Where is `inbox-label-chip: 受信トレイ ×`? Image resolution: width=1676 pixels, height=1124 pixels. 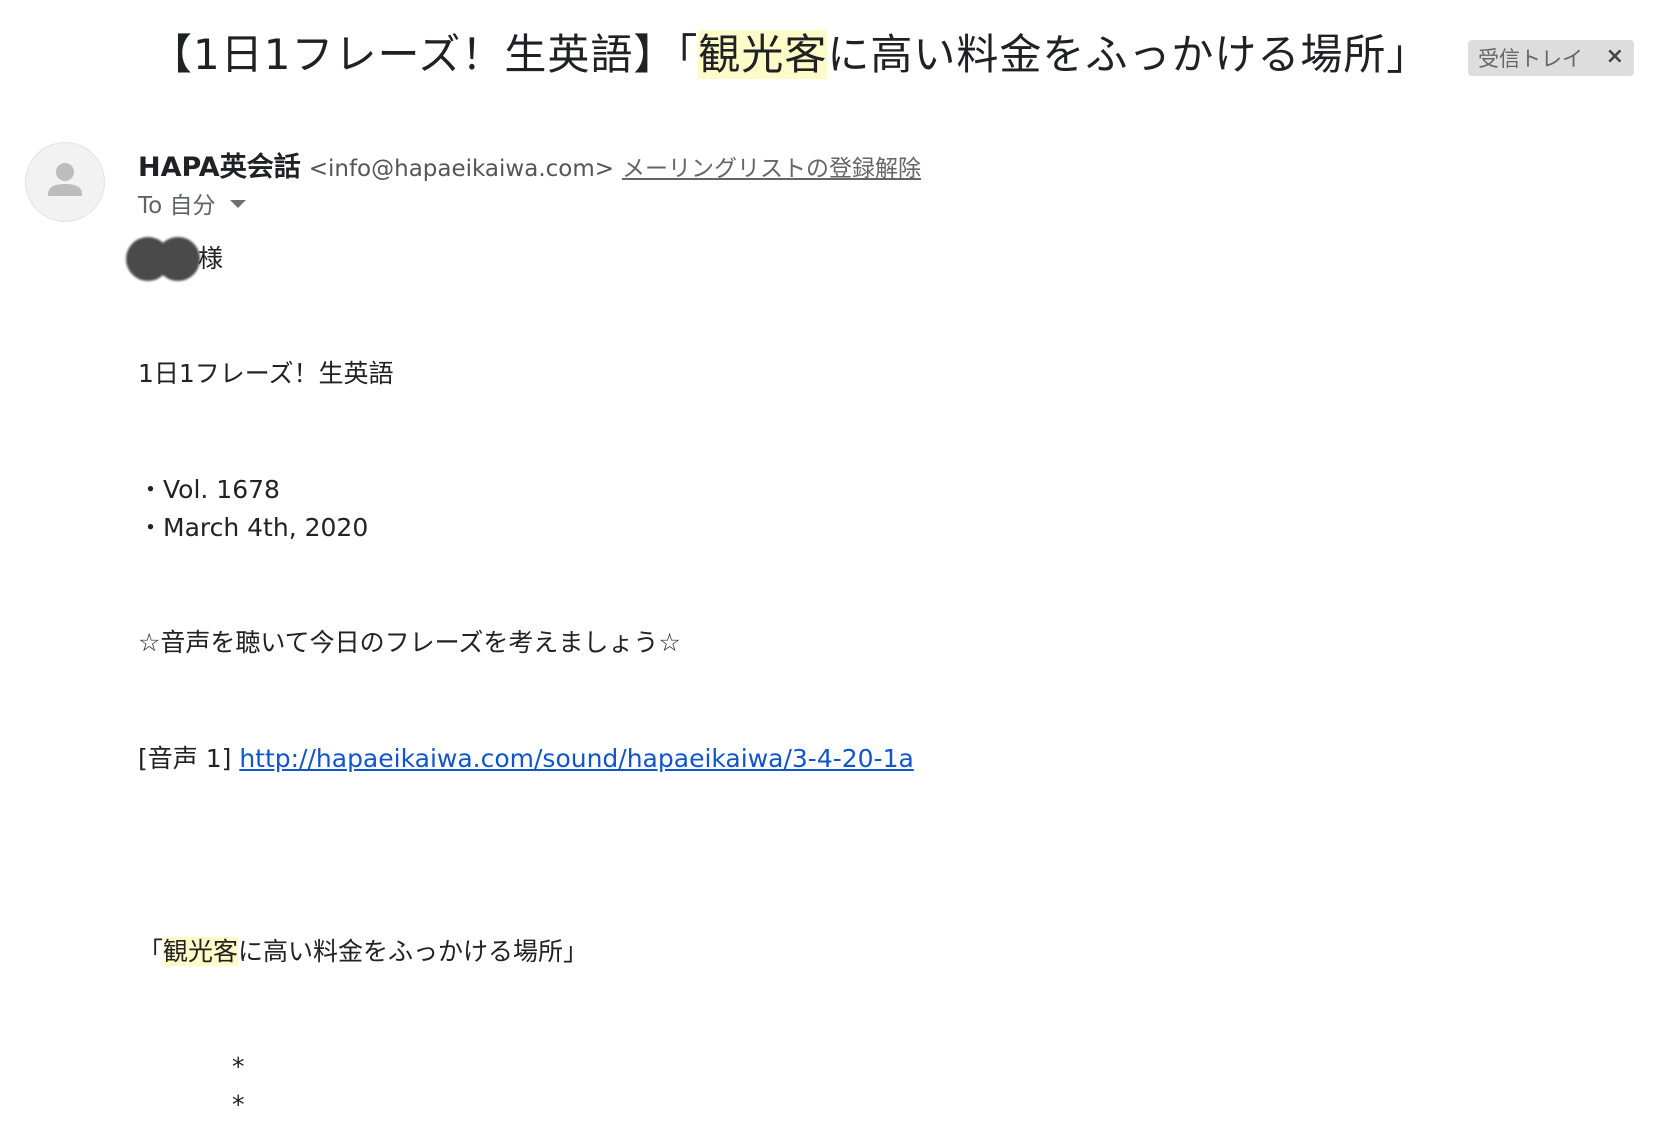
inbox-label-chip: 受信トレイ × is located at coordinates (1551, 58).